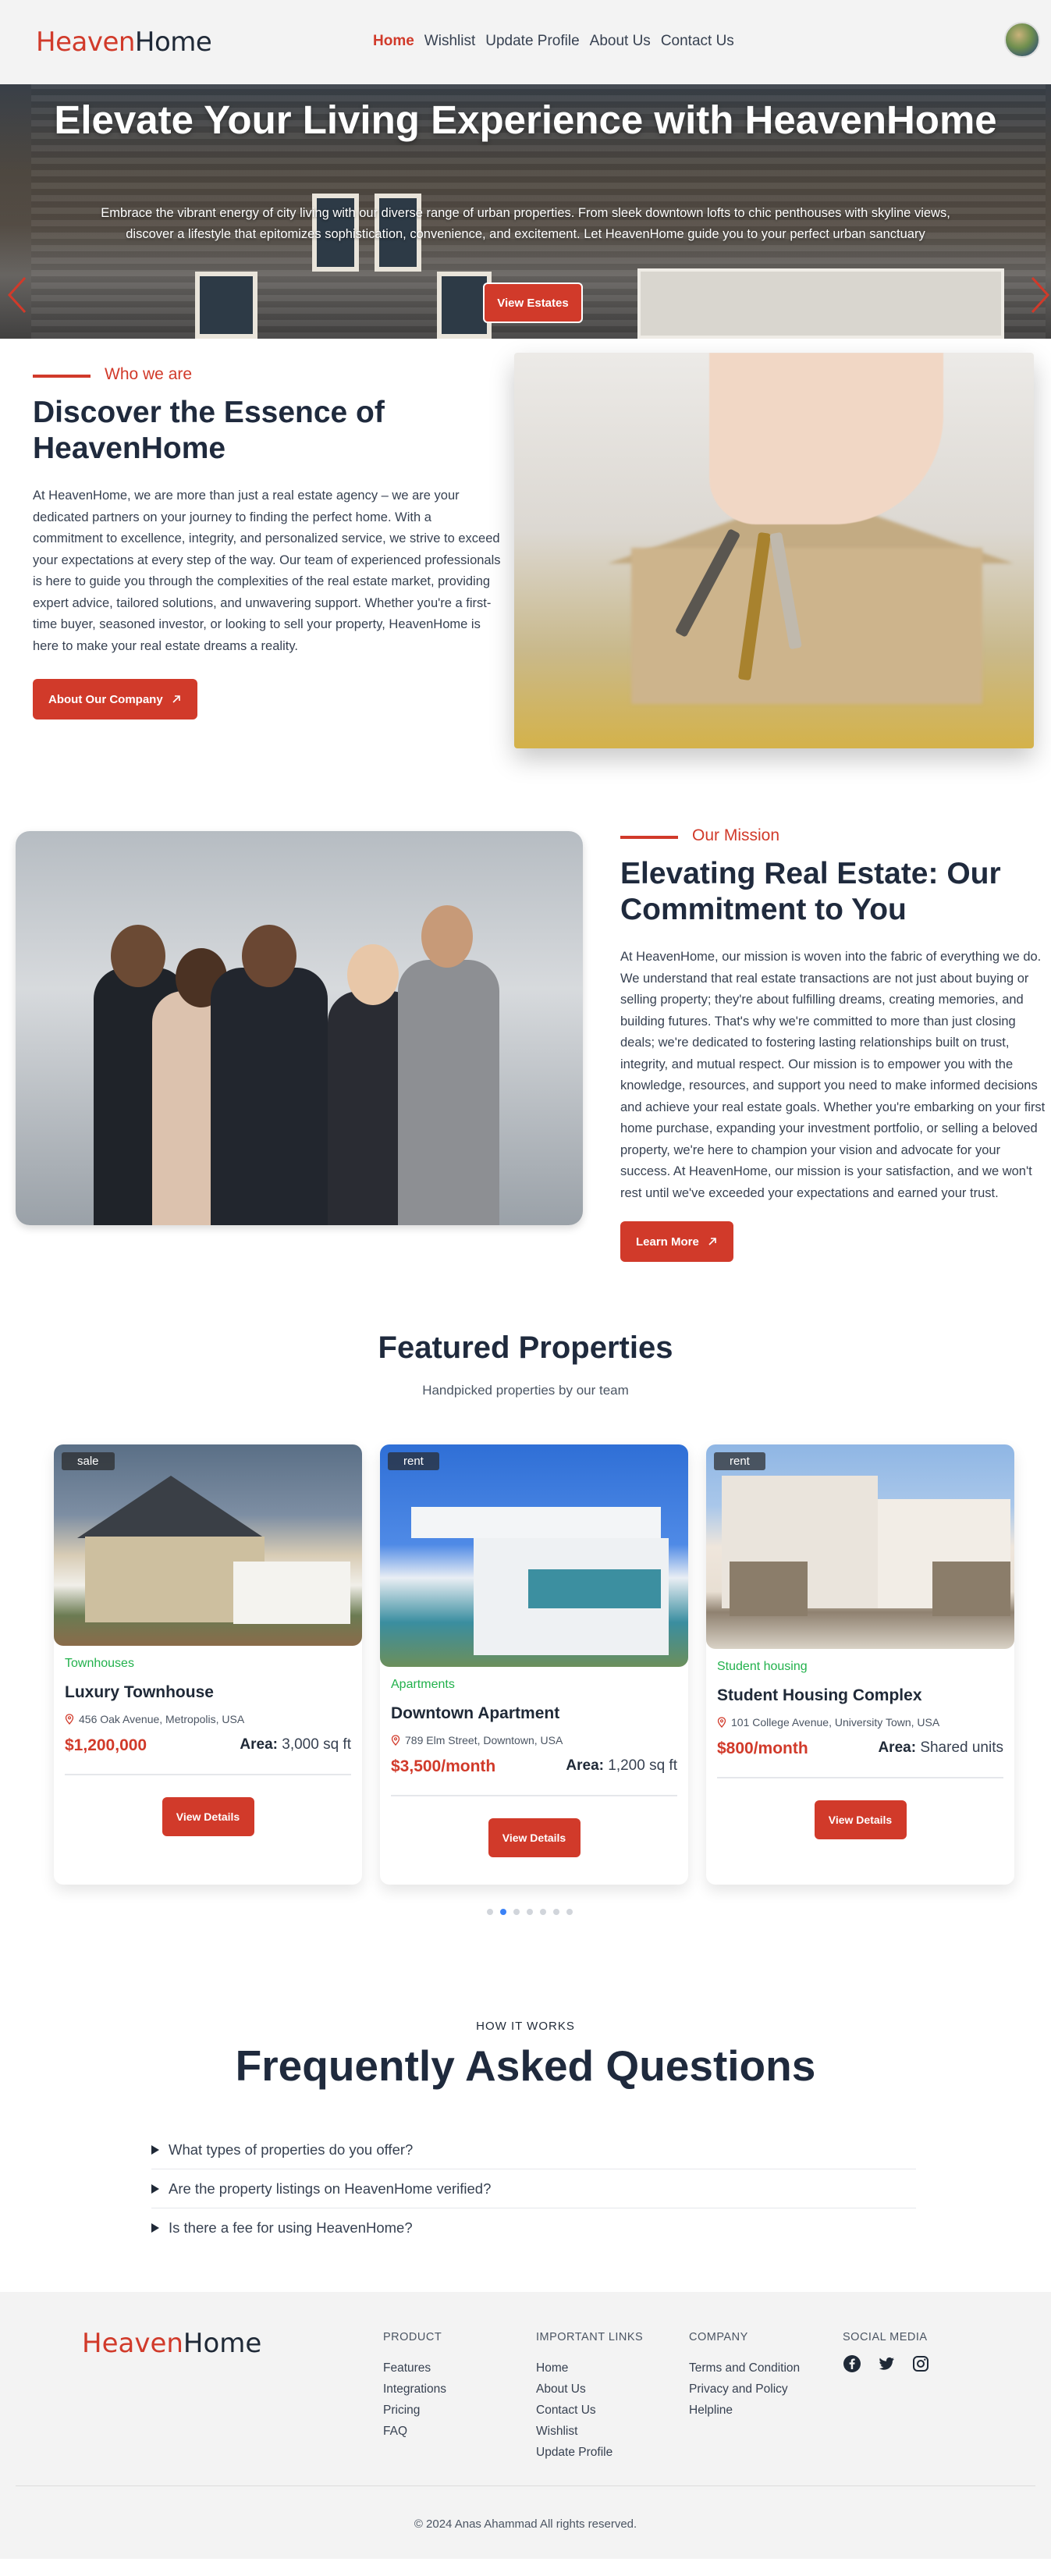 The image size is (1051, 2576). Describe the element at coordinates (744, 2368) in the screenshot. I see `footer-link: Terms and Condition` at that location.